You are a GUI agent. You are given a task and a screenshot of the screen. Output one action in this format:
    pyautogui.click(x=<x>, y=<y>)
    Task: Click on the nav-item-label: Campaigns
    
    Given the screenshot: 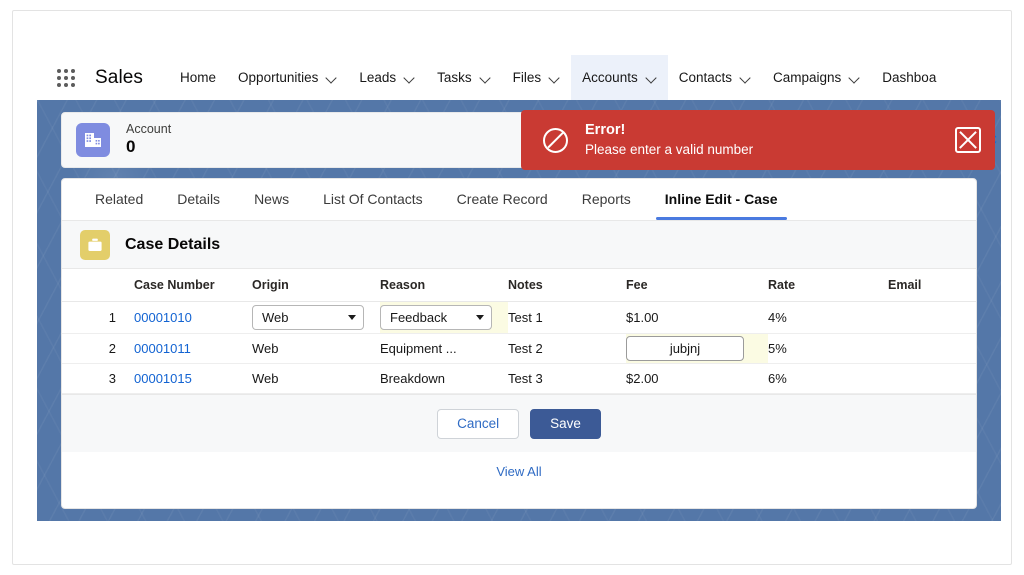 What is the action you would take?
    pyautogui.click(x=807, y=77)
    